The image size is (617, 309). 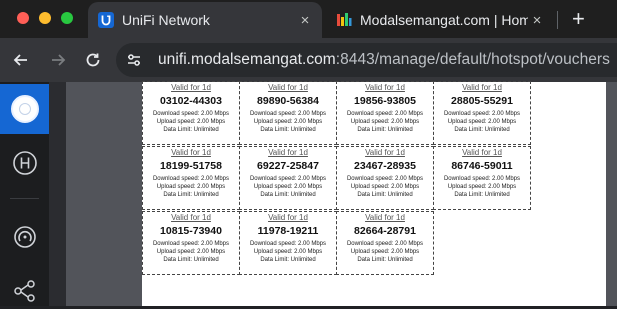 What do you see at coordinates (191, 101) in the screenshot?
I see `voucher-code: 03102-44303` at bounding box center [191, 101].